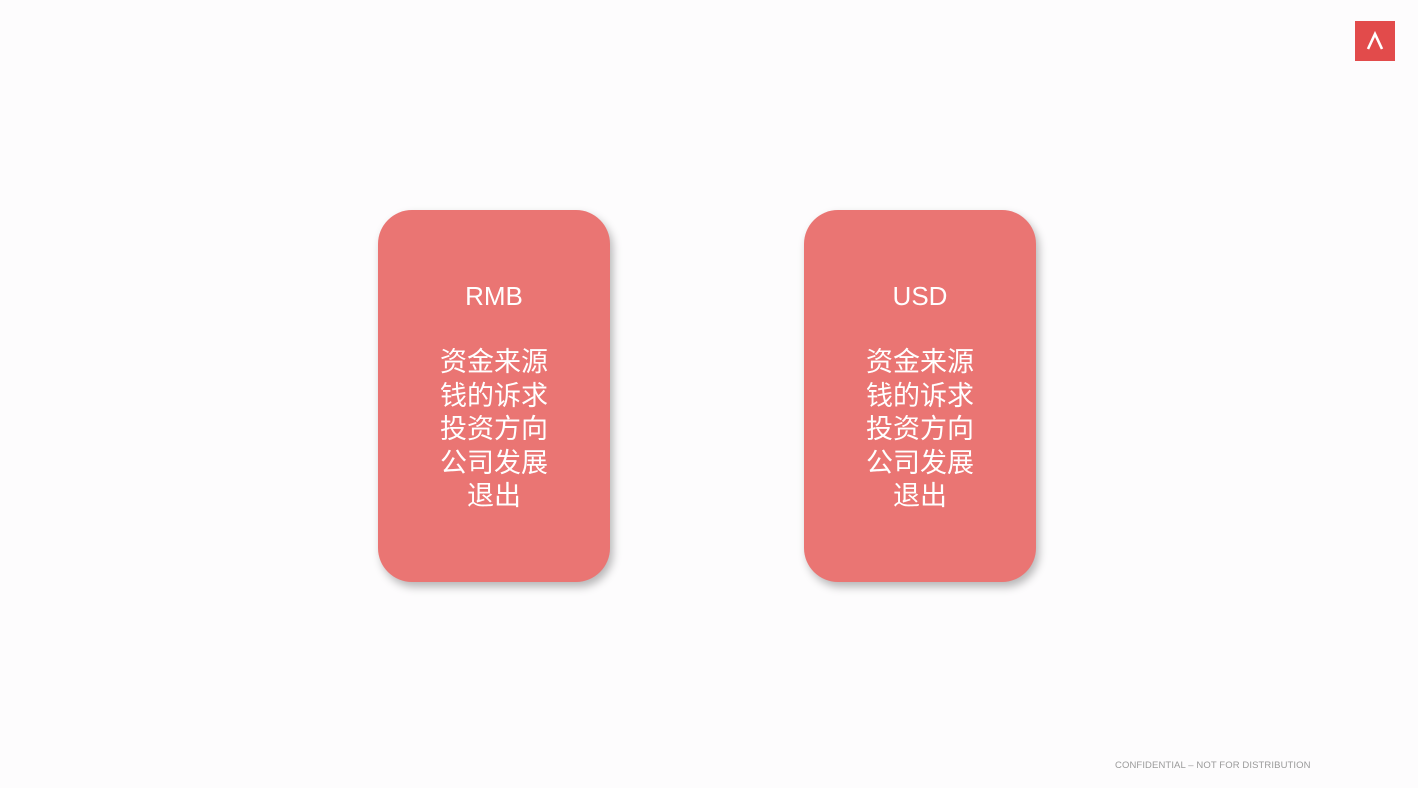  I want to click on card-rmb: RMB 资金来源 钱的诉求 投资方向 公司发展 退出, so click(494, 396).